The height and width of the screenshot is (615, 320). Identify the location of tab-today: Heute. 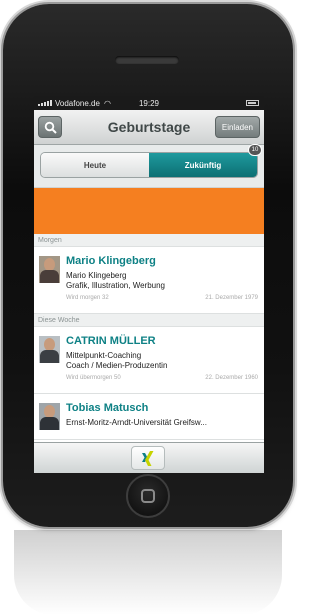
(95, 165).